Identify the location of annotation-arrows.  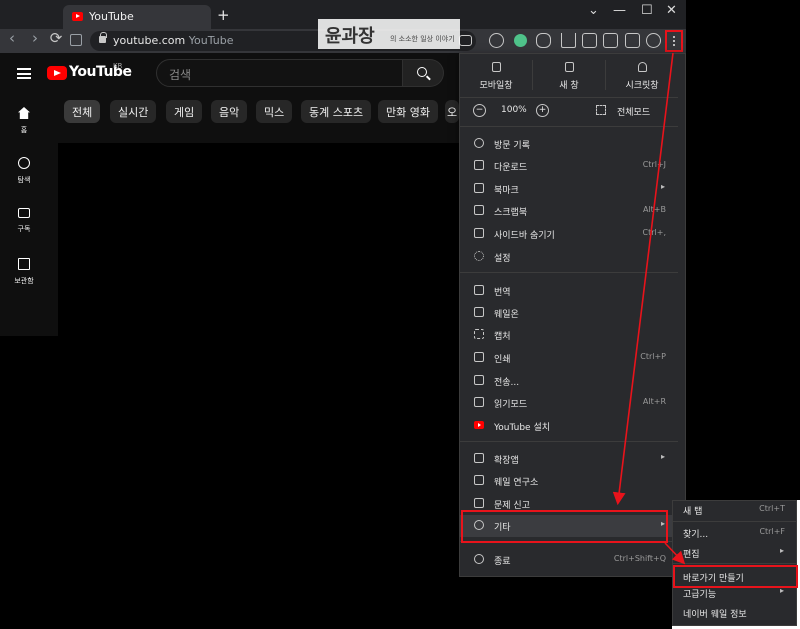
(649, 308).